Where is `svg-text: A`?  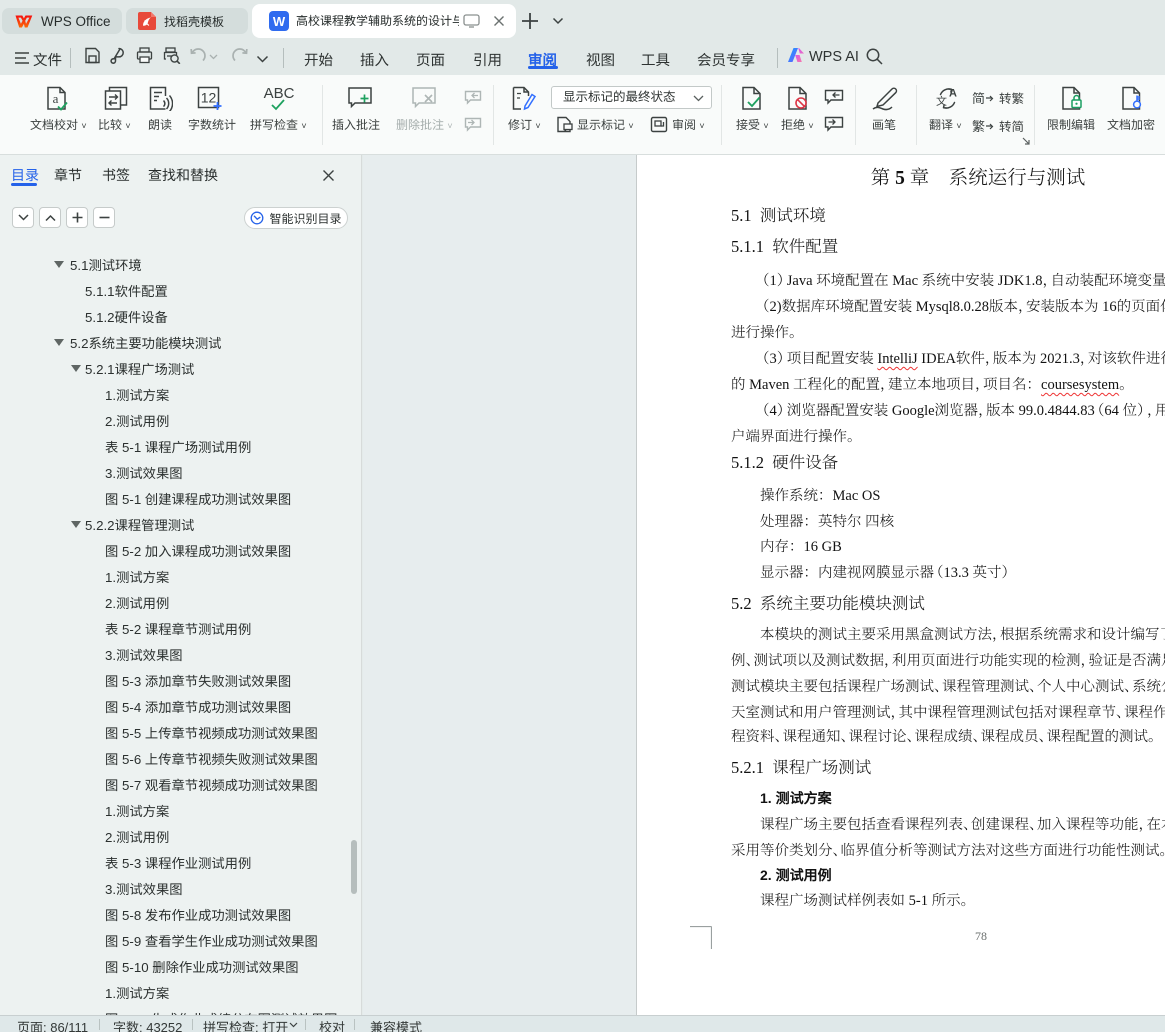
svg-text: A is located at coordinates (953, 94).